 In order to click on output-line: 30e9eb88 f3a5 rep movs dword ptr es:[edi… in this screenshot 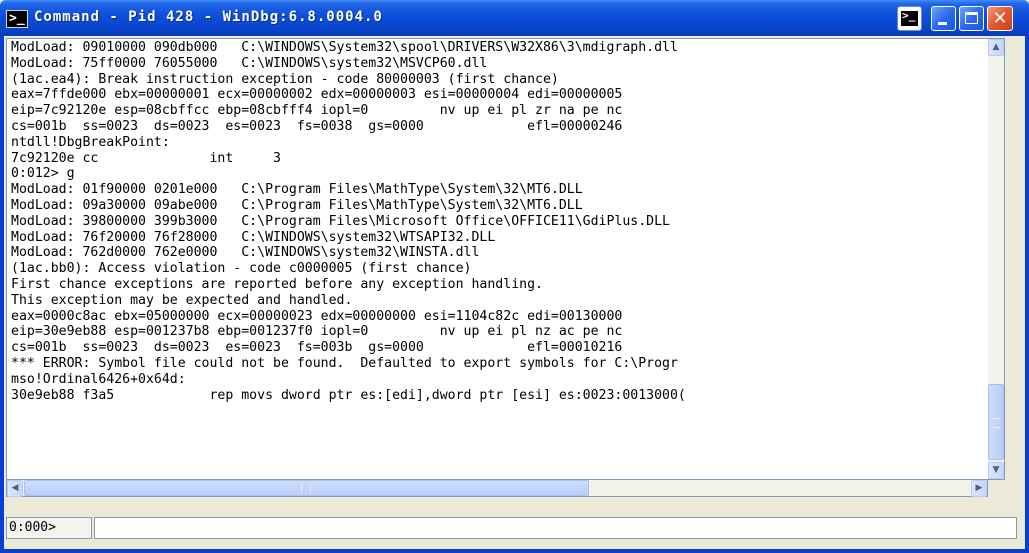, I will do `click(348, 395)`.